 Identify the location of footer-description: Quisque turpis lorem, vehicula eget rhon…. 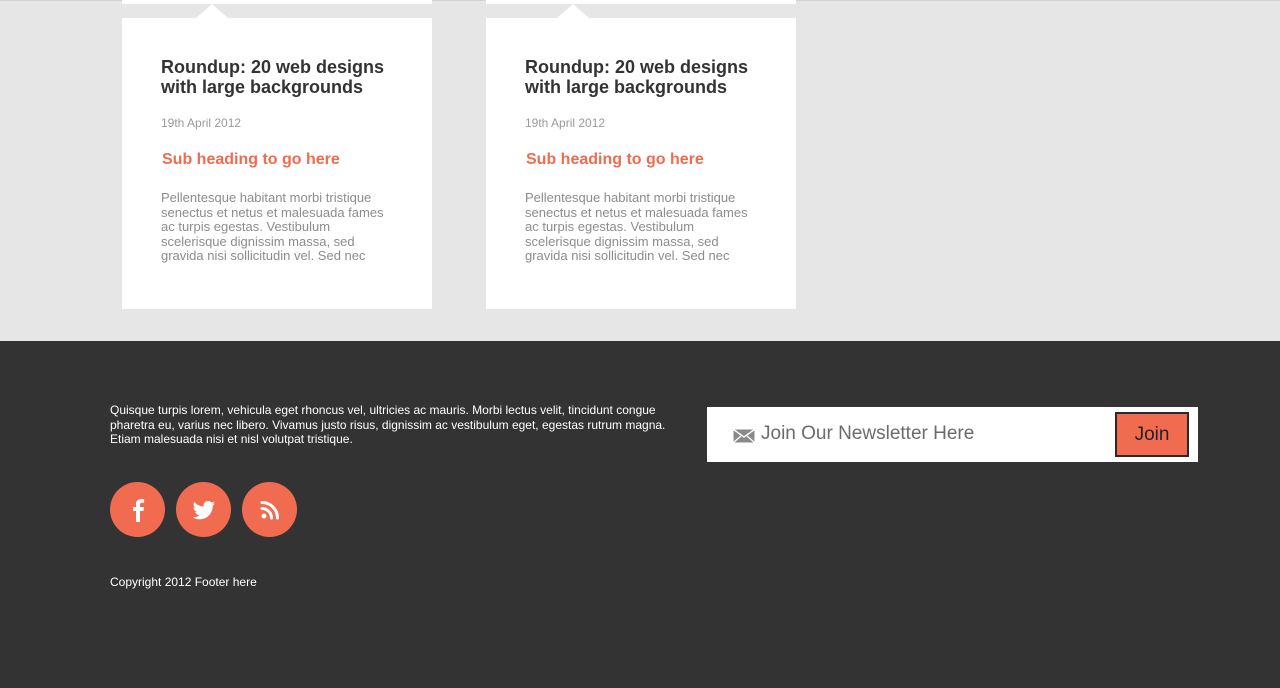
(388, 424).